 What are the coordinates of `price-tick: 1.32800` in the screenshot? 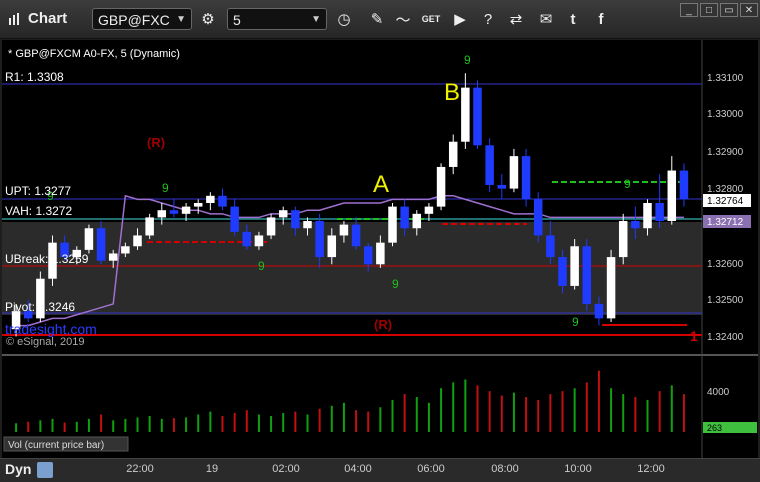 It's located at (725, 189).